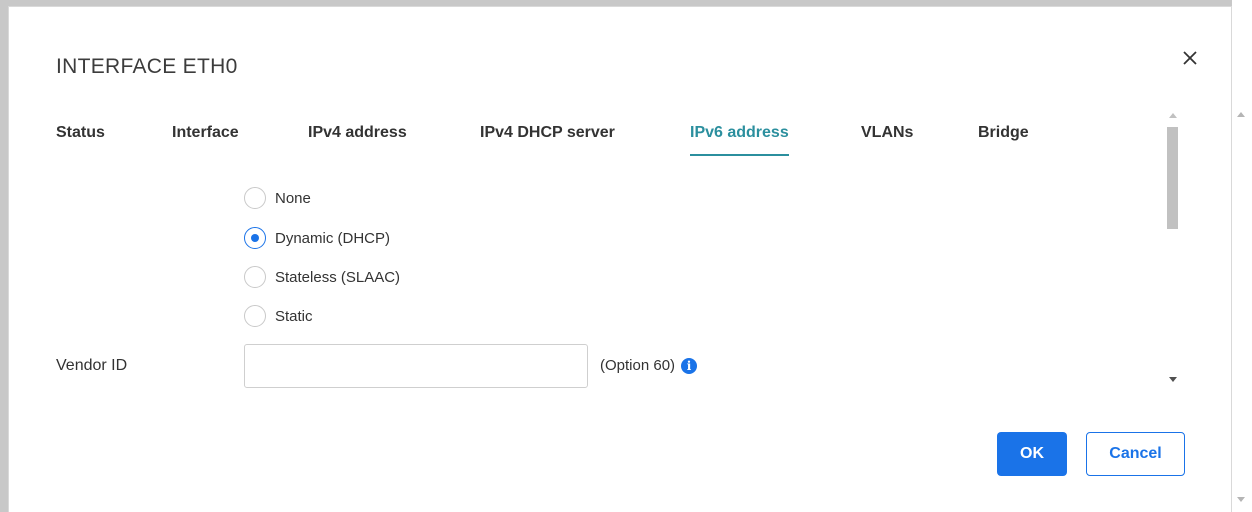 The height and width of the screenshot is (512, 1252). What do you see at coordinates (205, 139) in the screenshot?
I see `tab-interface: Interface` at bounding box center [205, 139].